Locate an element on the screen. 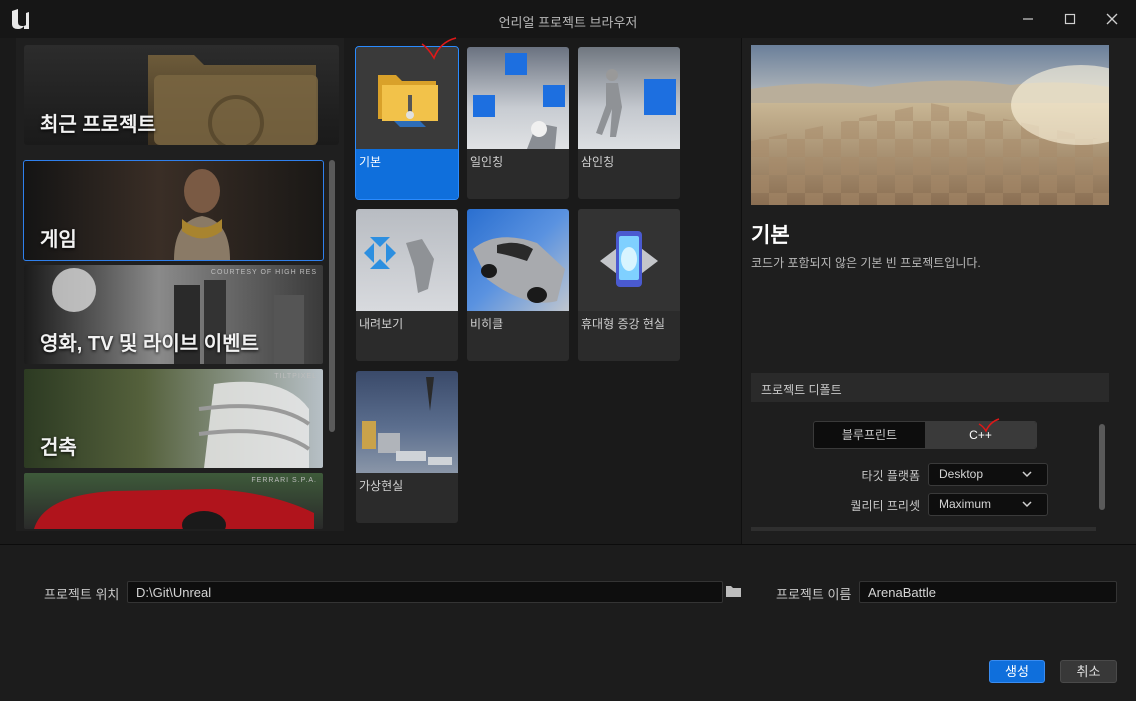 The image size is (1136, 701). template-label: 일인칭 is located at coordinates (487, 162).